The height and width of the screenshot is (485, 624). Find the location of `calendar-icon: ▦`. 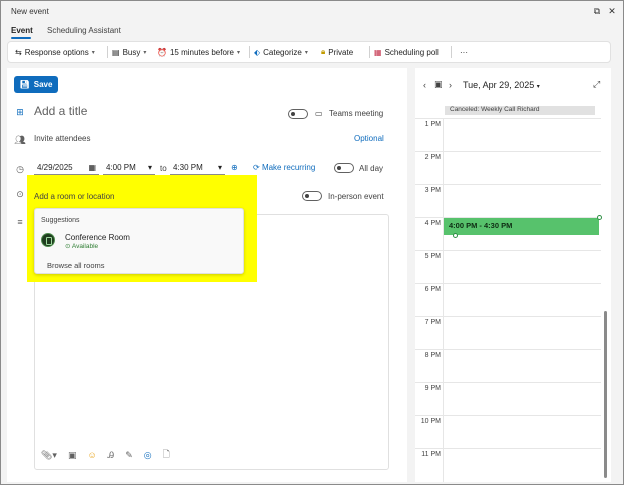

calendar-icon: ▦ is located at coordinates (92, 167).